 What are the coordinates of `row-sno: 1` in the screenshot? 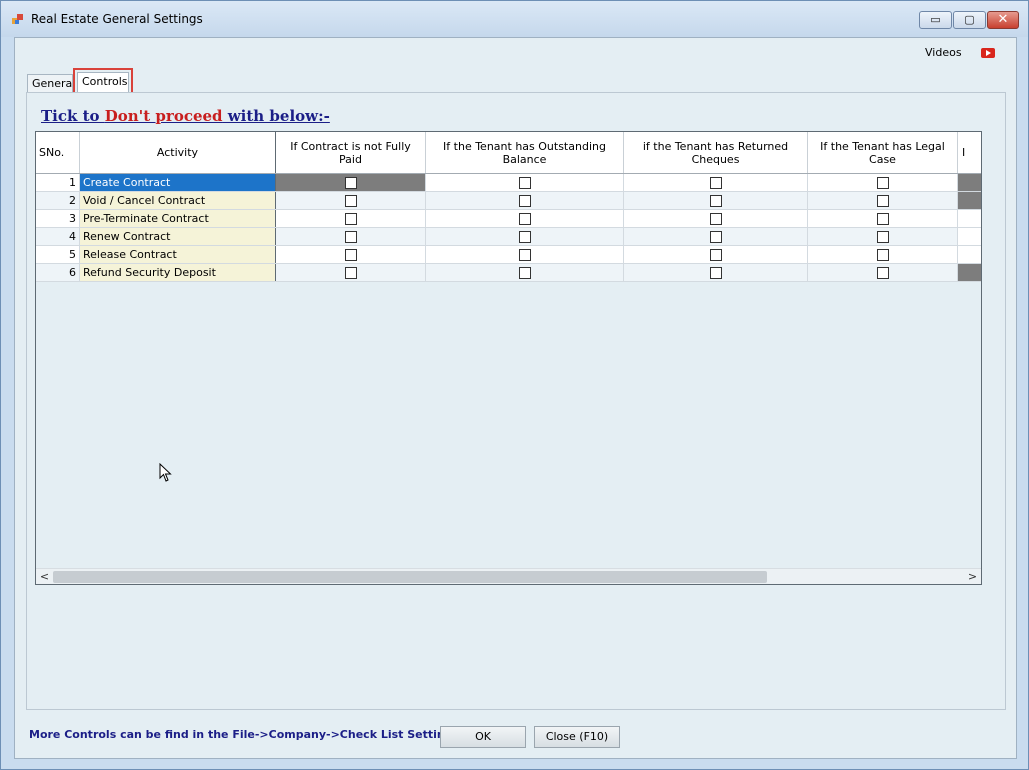 It's located at (58, 182).